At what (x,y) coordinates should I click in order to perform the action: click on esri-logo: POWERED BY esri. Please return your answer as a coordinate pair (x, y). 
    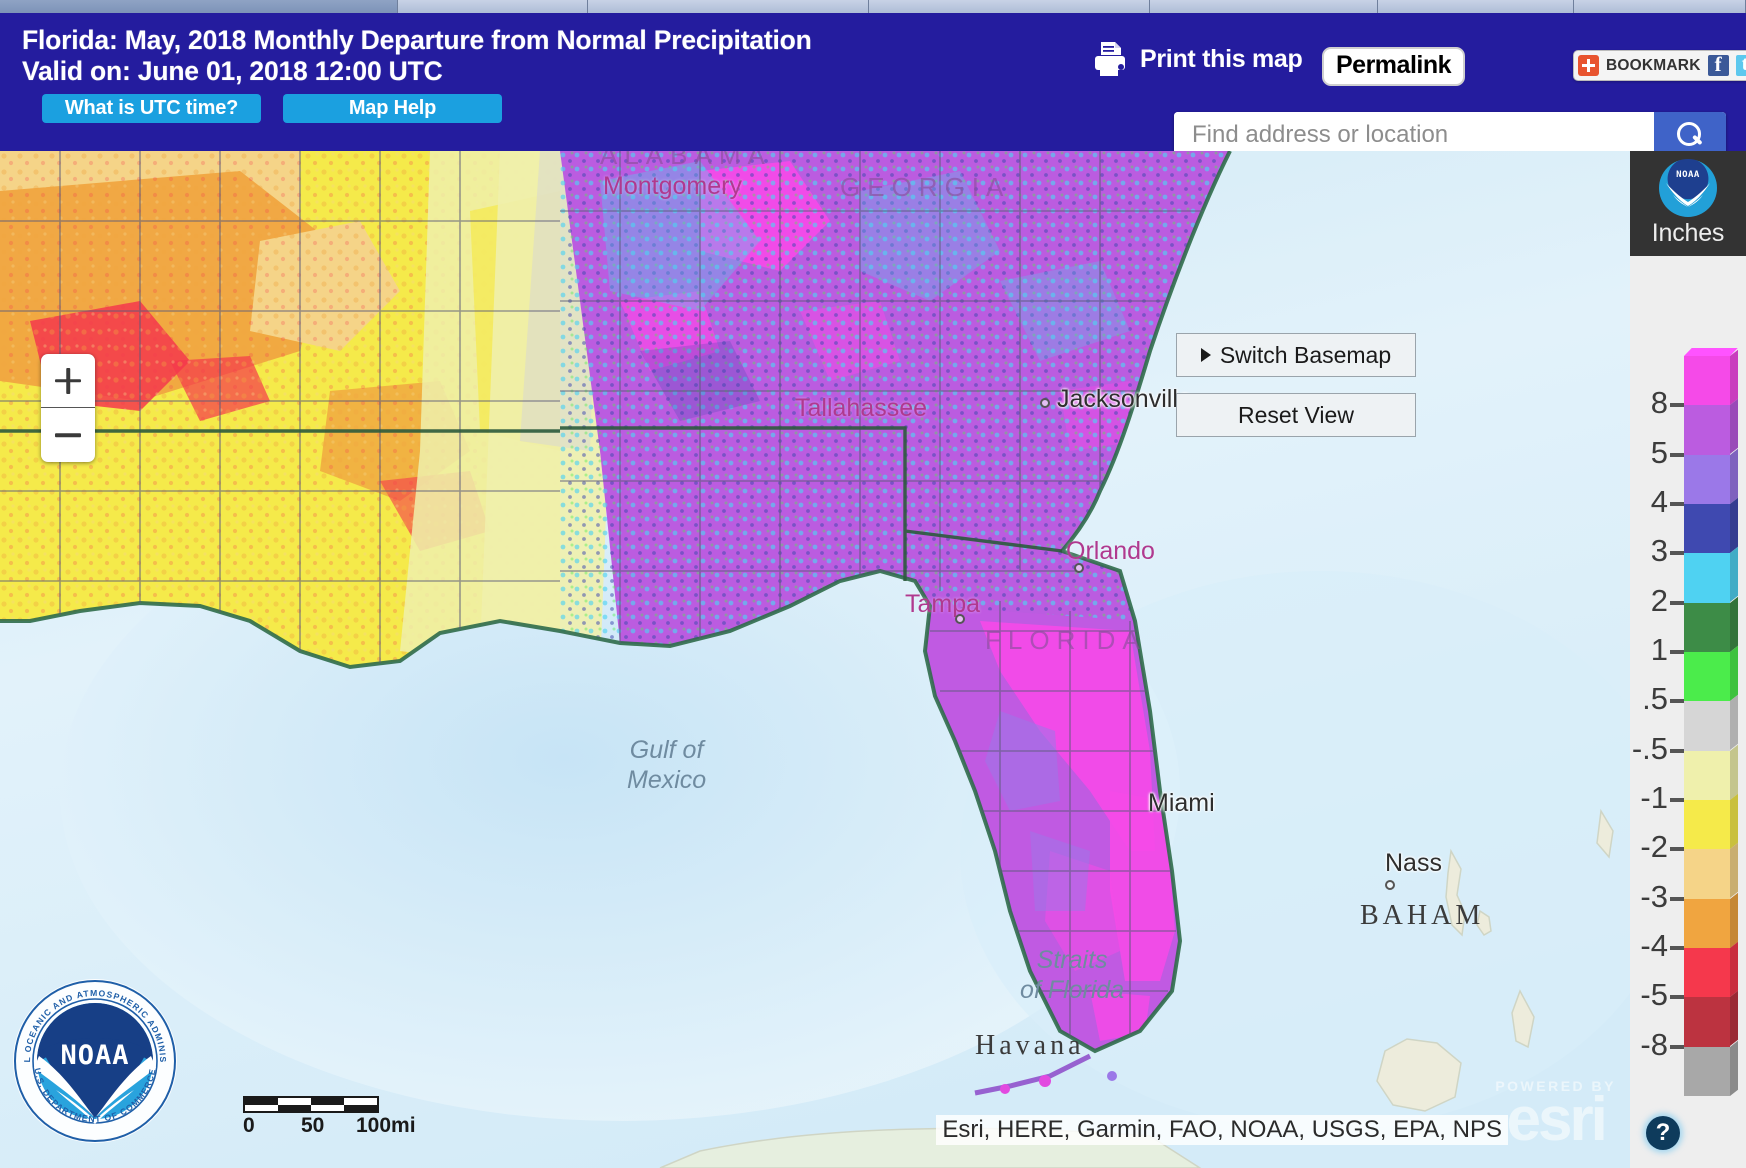
    Looking at the image, I should click on (1555, 1116).